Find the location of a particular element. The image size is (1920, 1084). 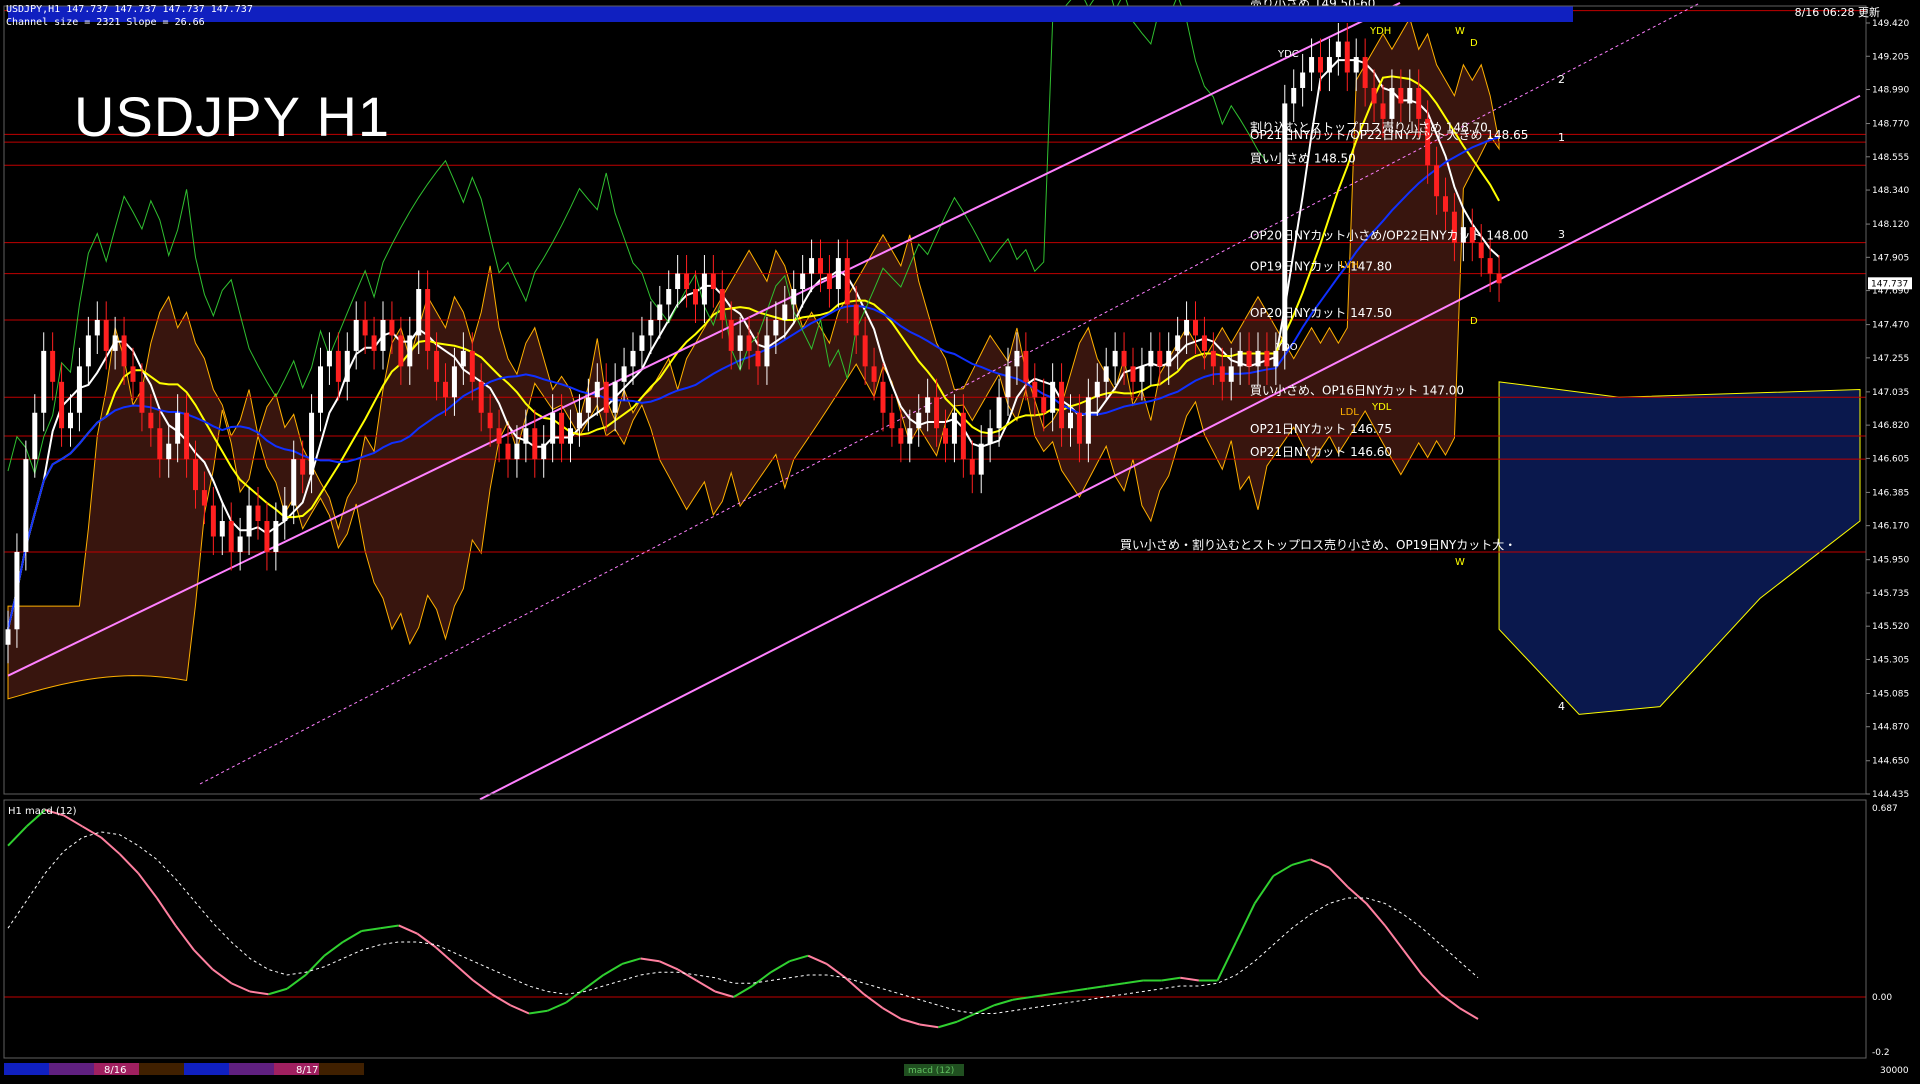

price-tick-label: 146.820 is located at coordinates (1890, 426).